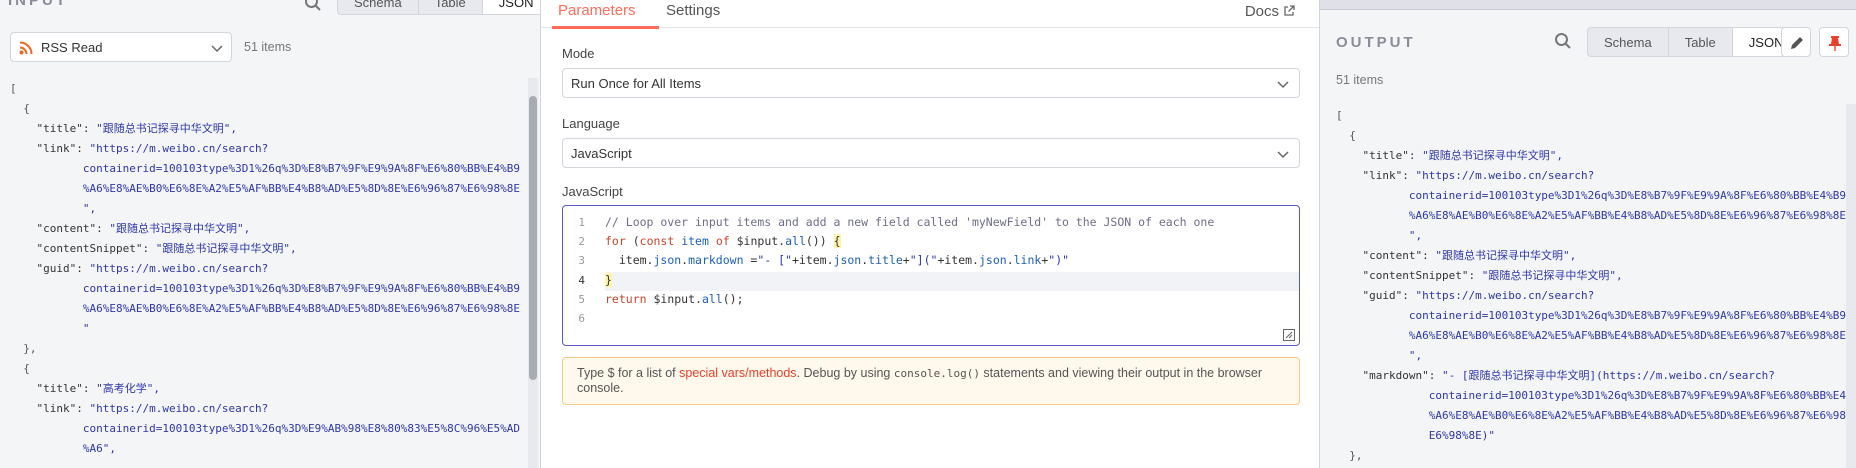 This screenshot has height=468, width=1856. I want to click on input-view-json: JSON, so click(511, 7).